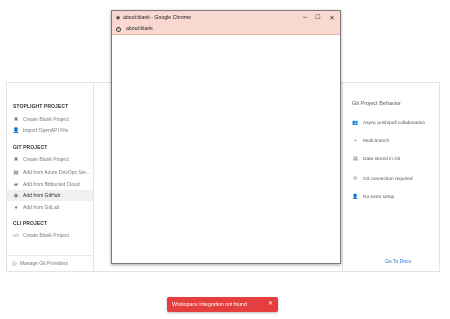  Describe the element at coordinates (42, 195) in the screenshot. I see `item-label: Add from GitHub` at that location.